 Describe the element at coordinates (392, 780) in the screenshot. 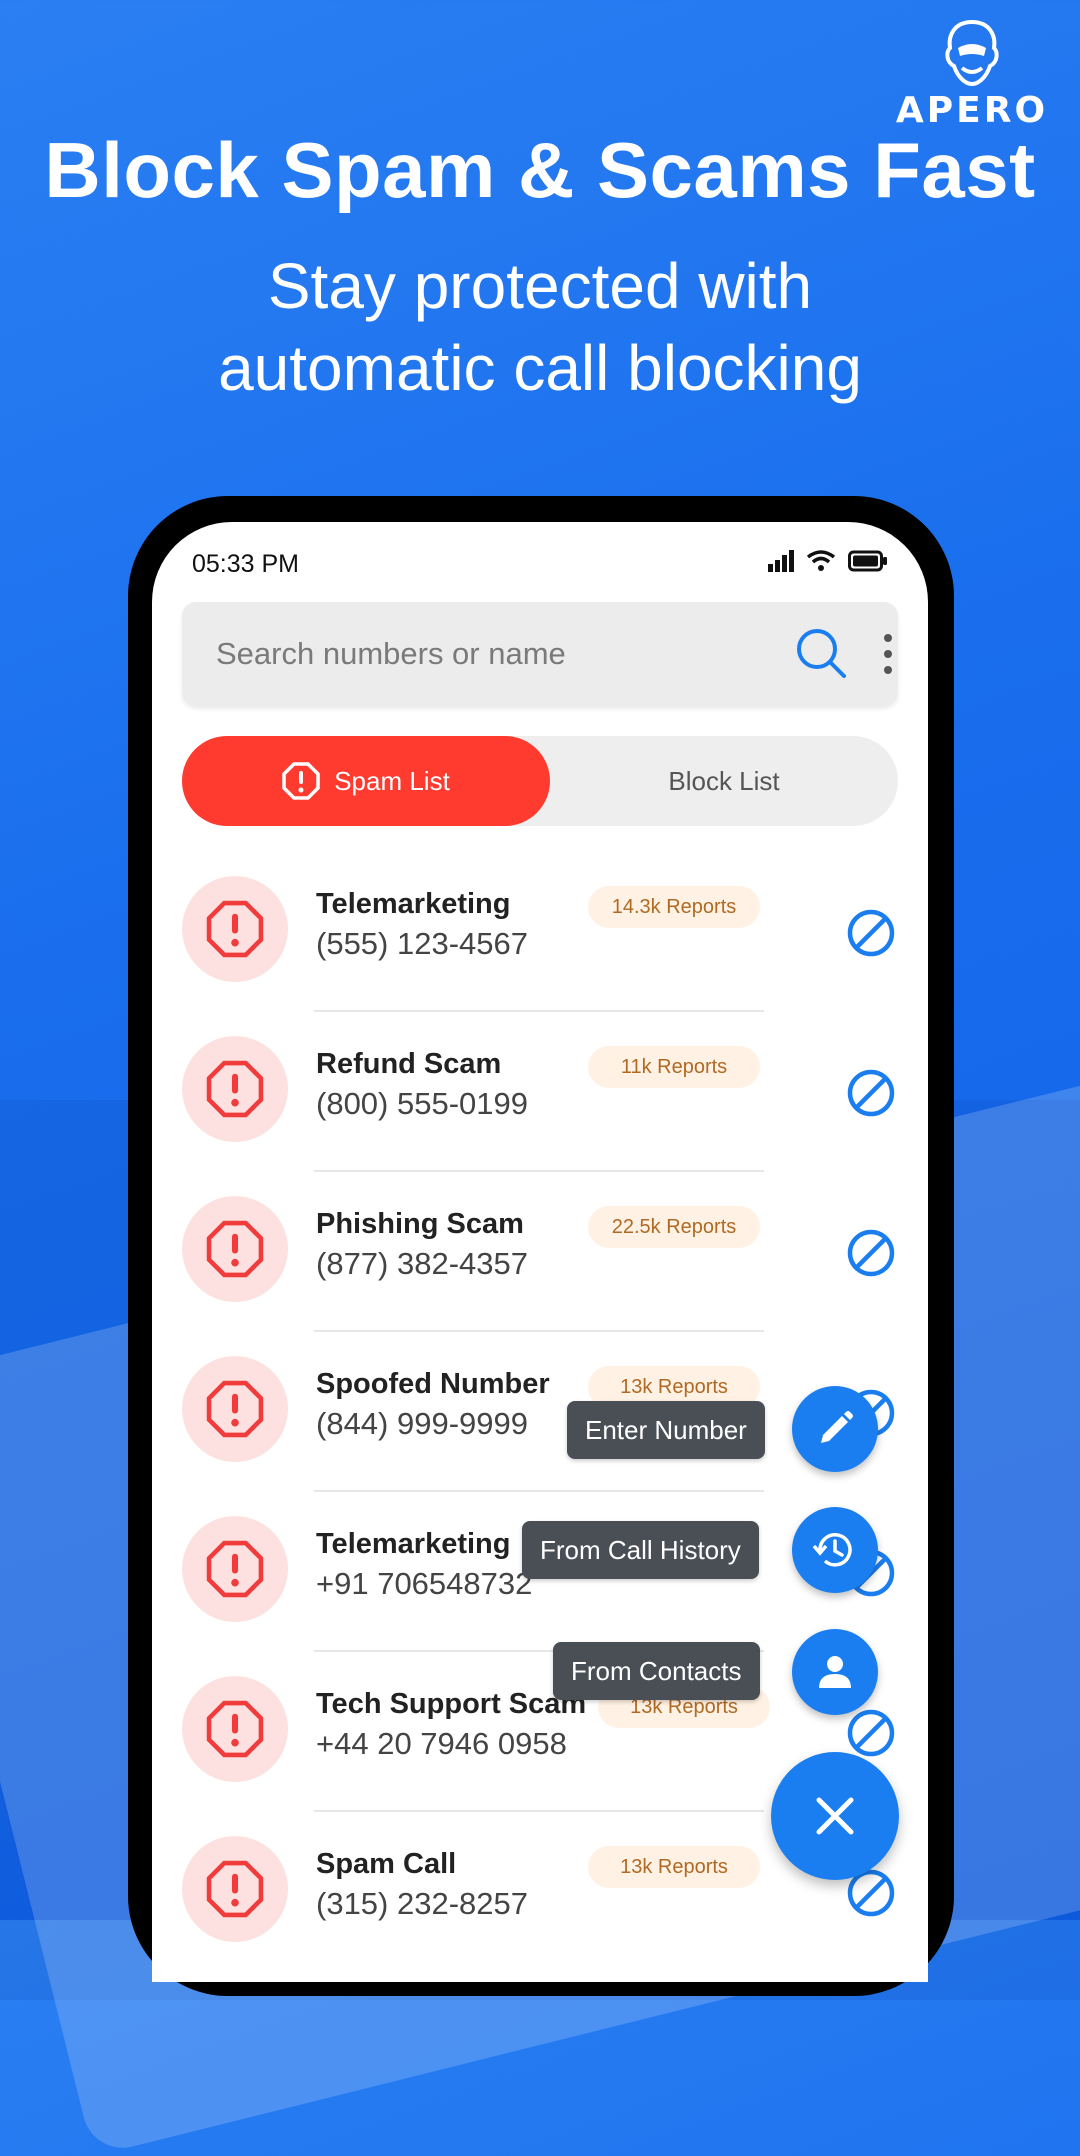

I see `tab-spam-list-label: Spam List` at that location.